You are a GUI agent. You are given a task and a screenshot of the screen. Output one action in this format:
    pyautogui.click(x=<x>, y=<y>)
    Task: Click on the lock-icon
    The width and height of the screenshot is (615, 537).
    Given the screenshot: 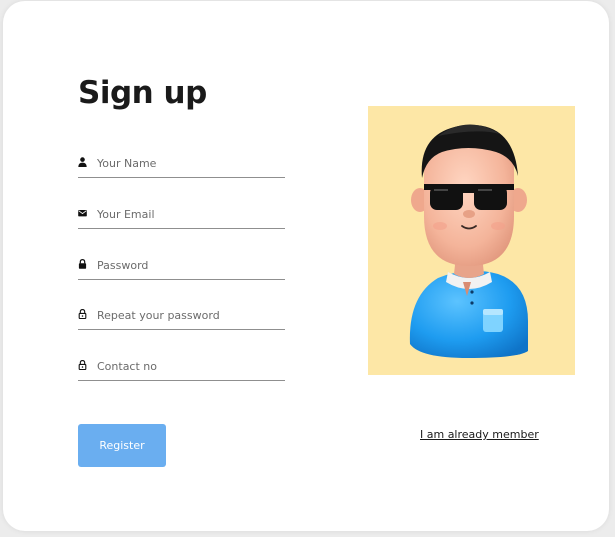 What is the action you would take?
    pyautogui.click(x=82, y=264)
    